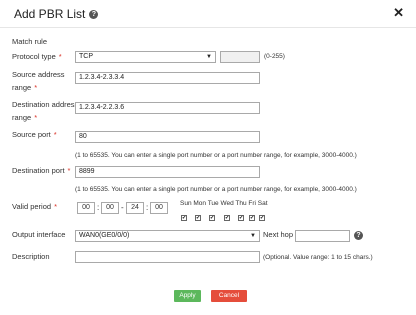 Image resolution: width=416 pixels, height=315 pixels. Describe the element at coordinates (25, 87) in the screenshot. I see `source-address-label-2: range *` at that location.